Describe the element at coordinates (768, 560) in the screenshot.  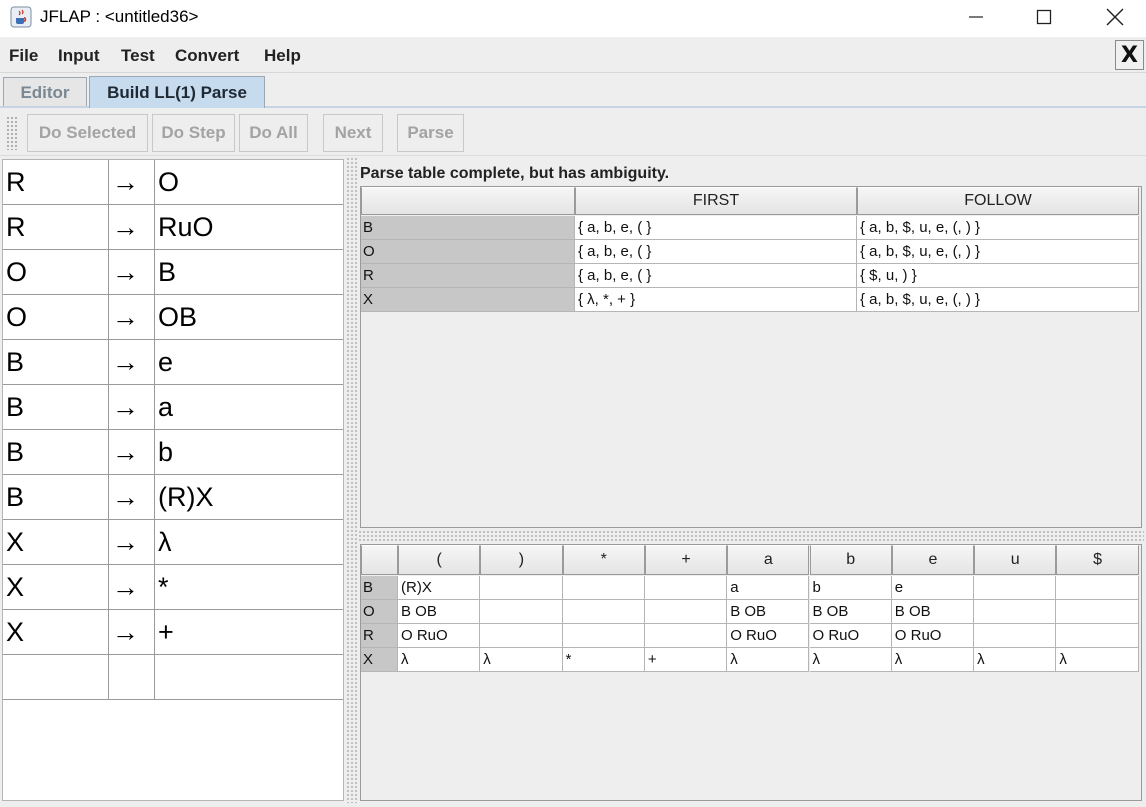
I see `column-header: a` at that location.